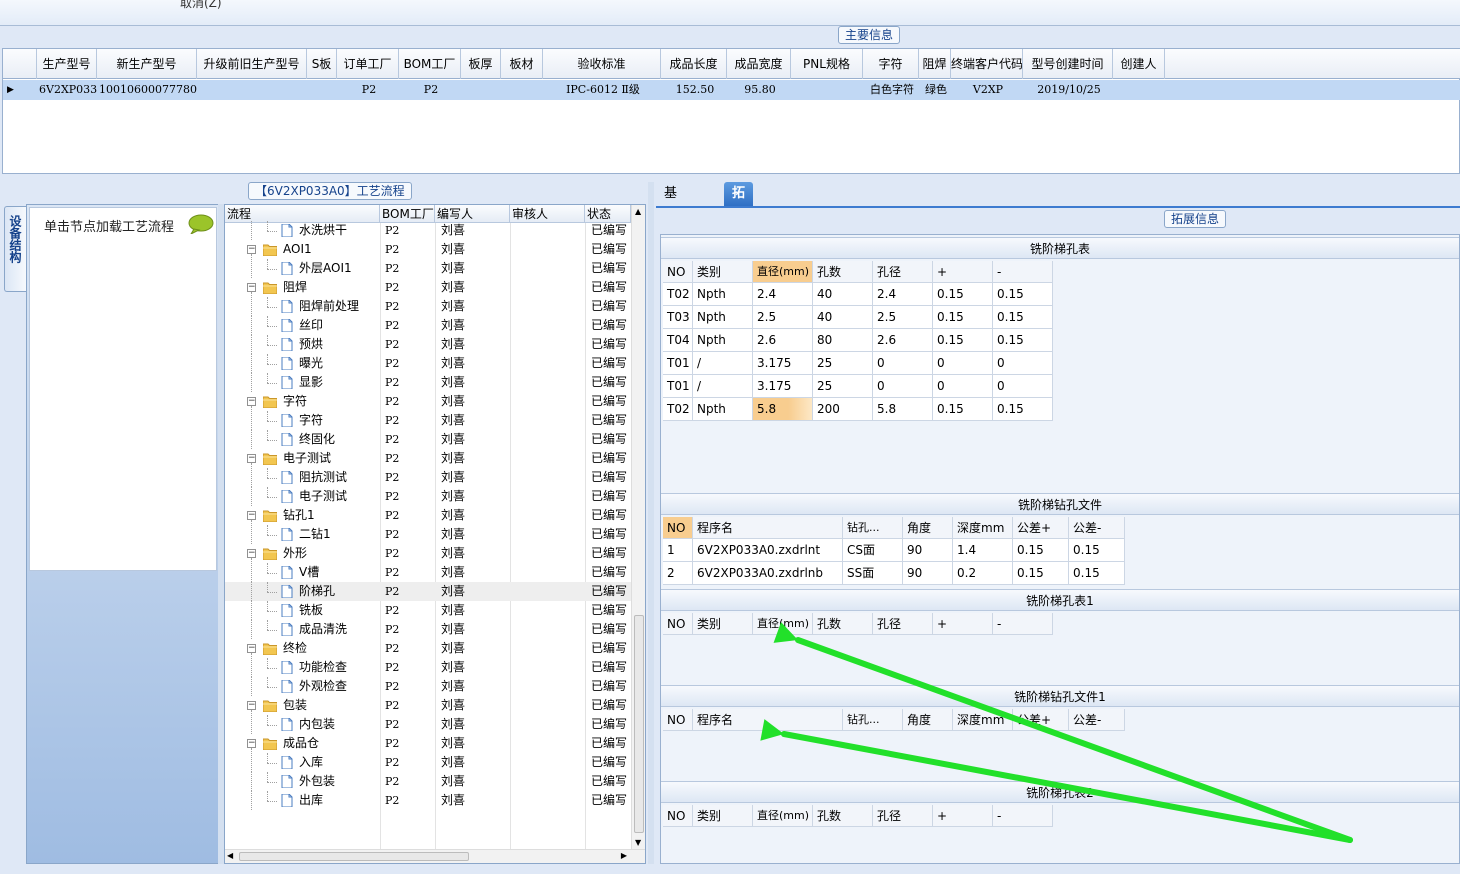 This screenshot has width=1460, height=874. Describe the element at coordinates (430, 90) in the screenshot. I see `main-cell-bom-factory: P2` at that location.